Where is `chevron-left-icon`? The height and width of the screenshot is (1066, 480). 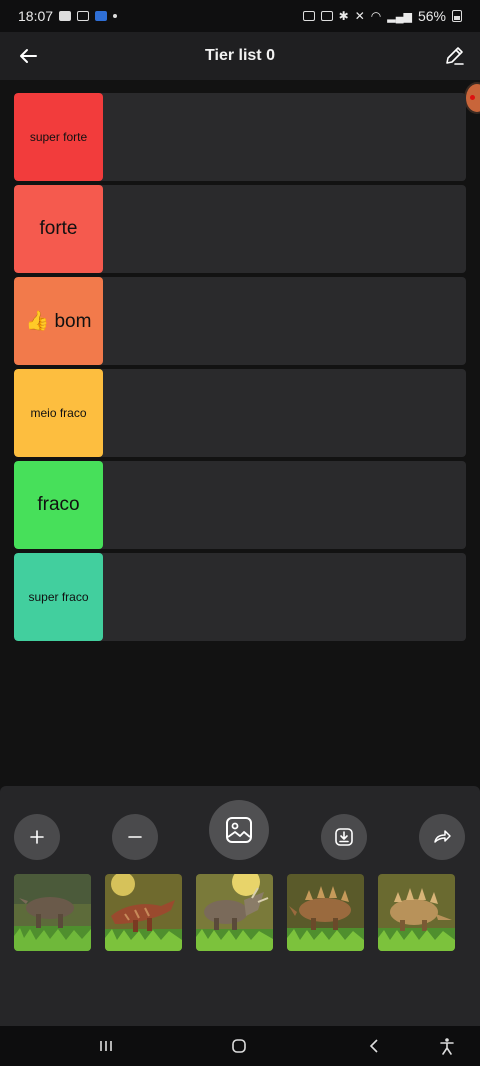
chevron-left-icon is located at coordinates (373, 1046).